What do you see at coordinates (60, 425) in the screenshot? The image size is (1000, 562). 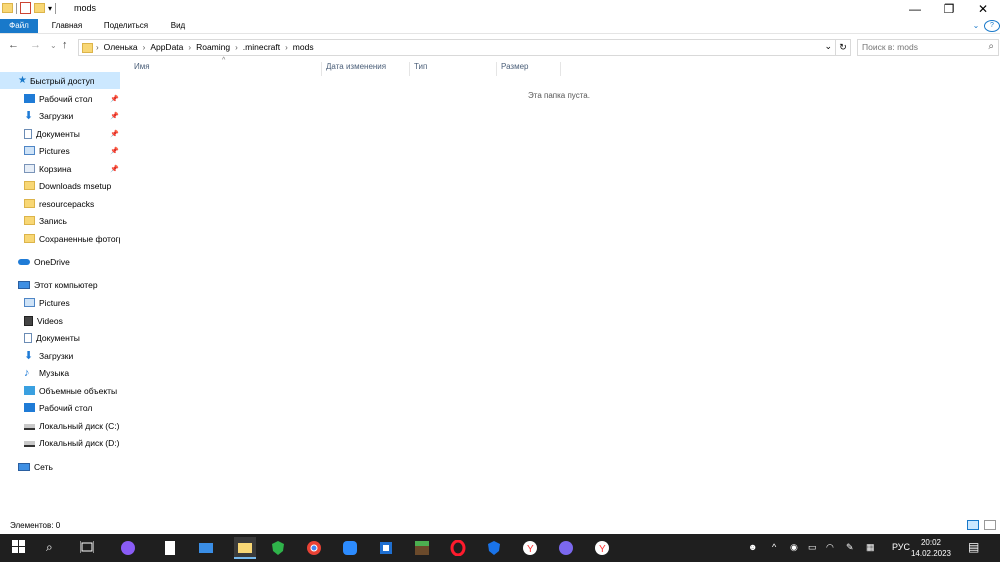 I see `sidebar-item-drive-c: Локальный диск (C:)` at bounding box center [60, 425].